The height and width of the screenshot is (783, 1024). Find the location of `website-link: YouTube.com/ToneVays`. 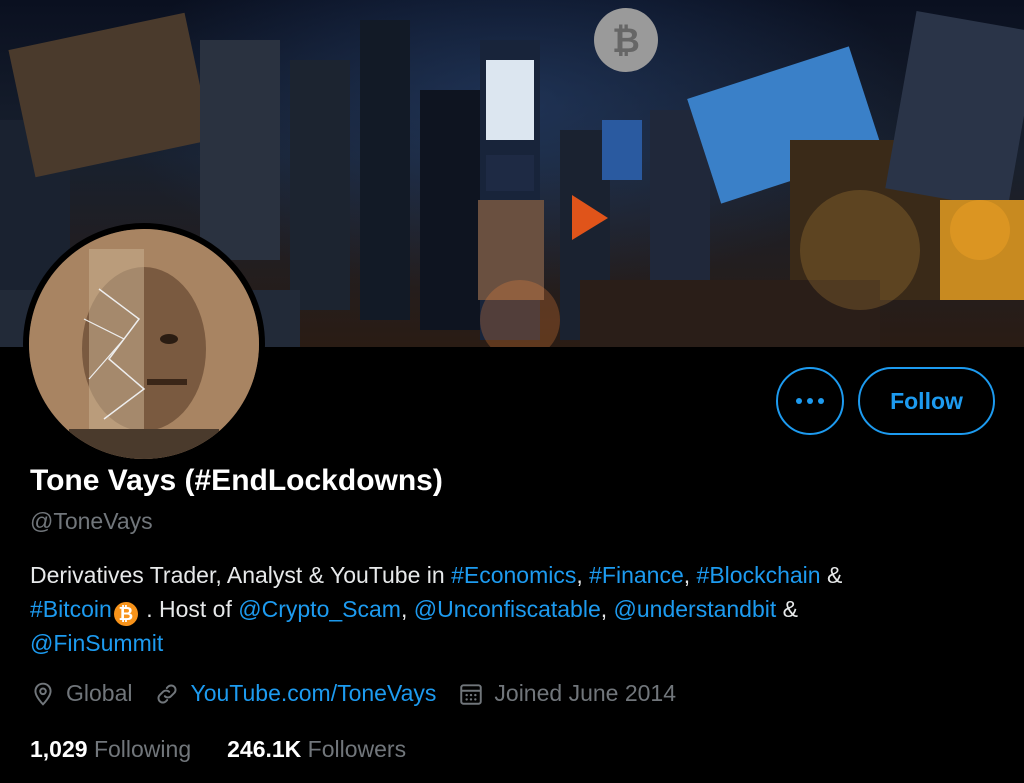

website-link: YouTube.com/ToneVays is located at coordinates (313, 693).